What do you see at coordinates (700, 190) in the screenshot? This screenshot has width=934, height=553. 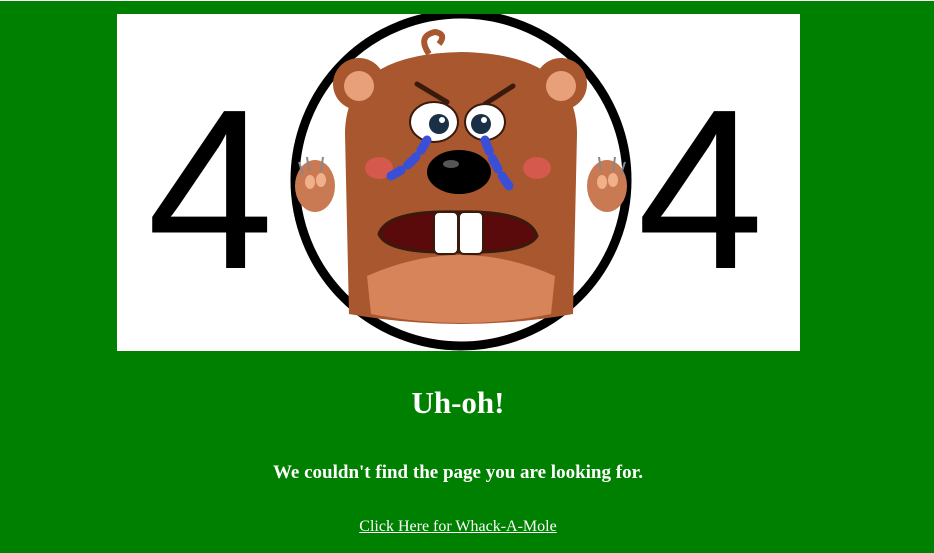 I see `digit-four-right: 4` at bounding box center [700, 190].